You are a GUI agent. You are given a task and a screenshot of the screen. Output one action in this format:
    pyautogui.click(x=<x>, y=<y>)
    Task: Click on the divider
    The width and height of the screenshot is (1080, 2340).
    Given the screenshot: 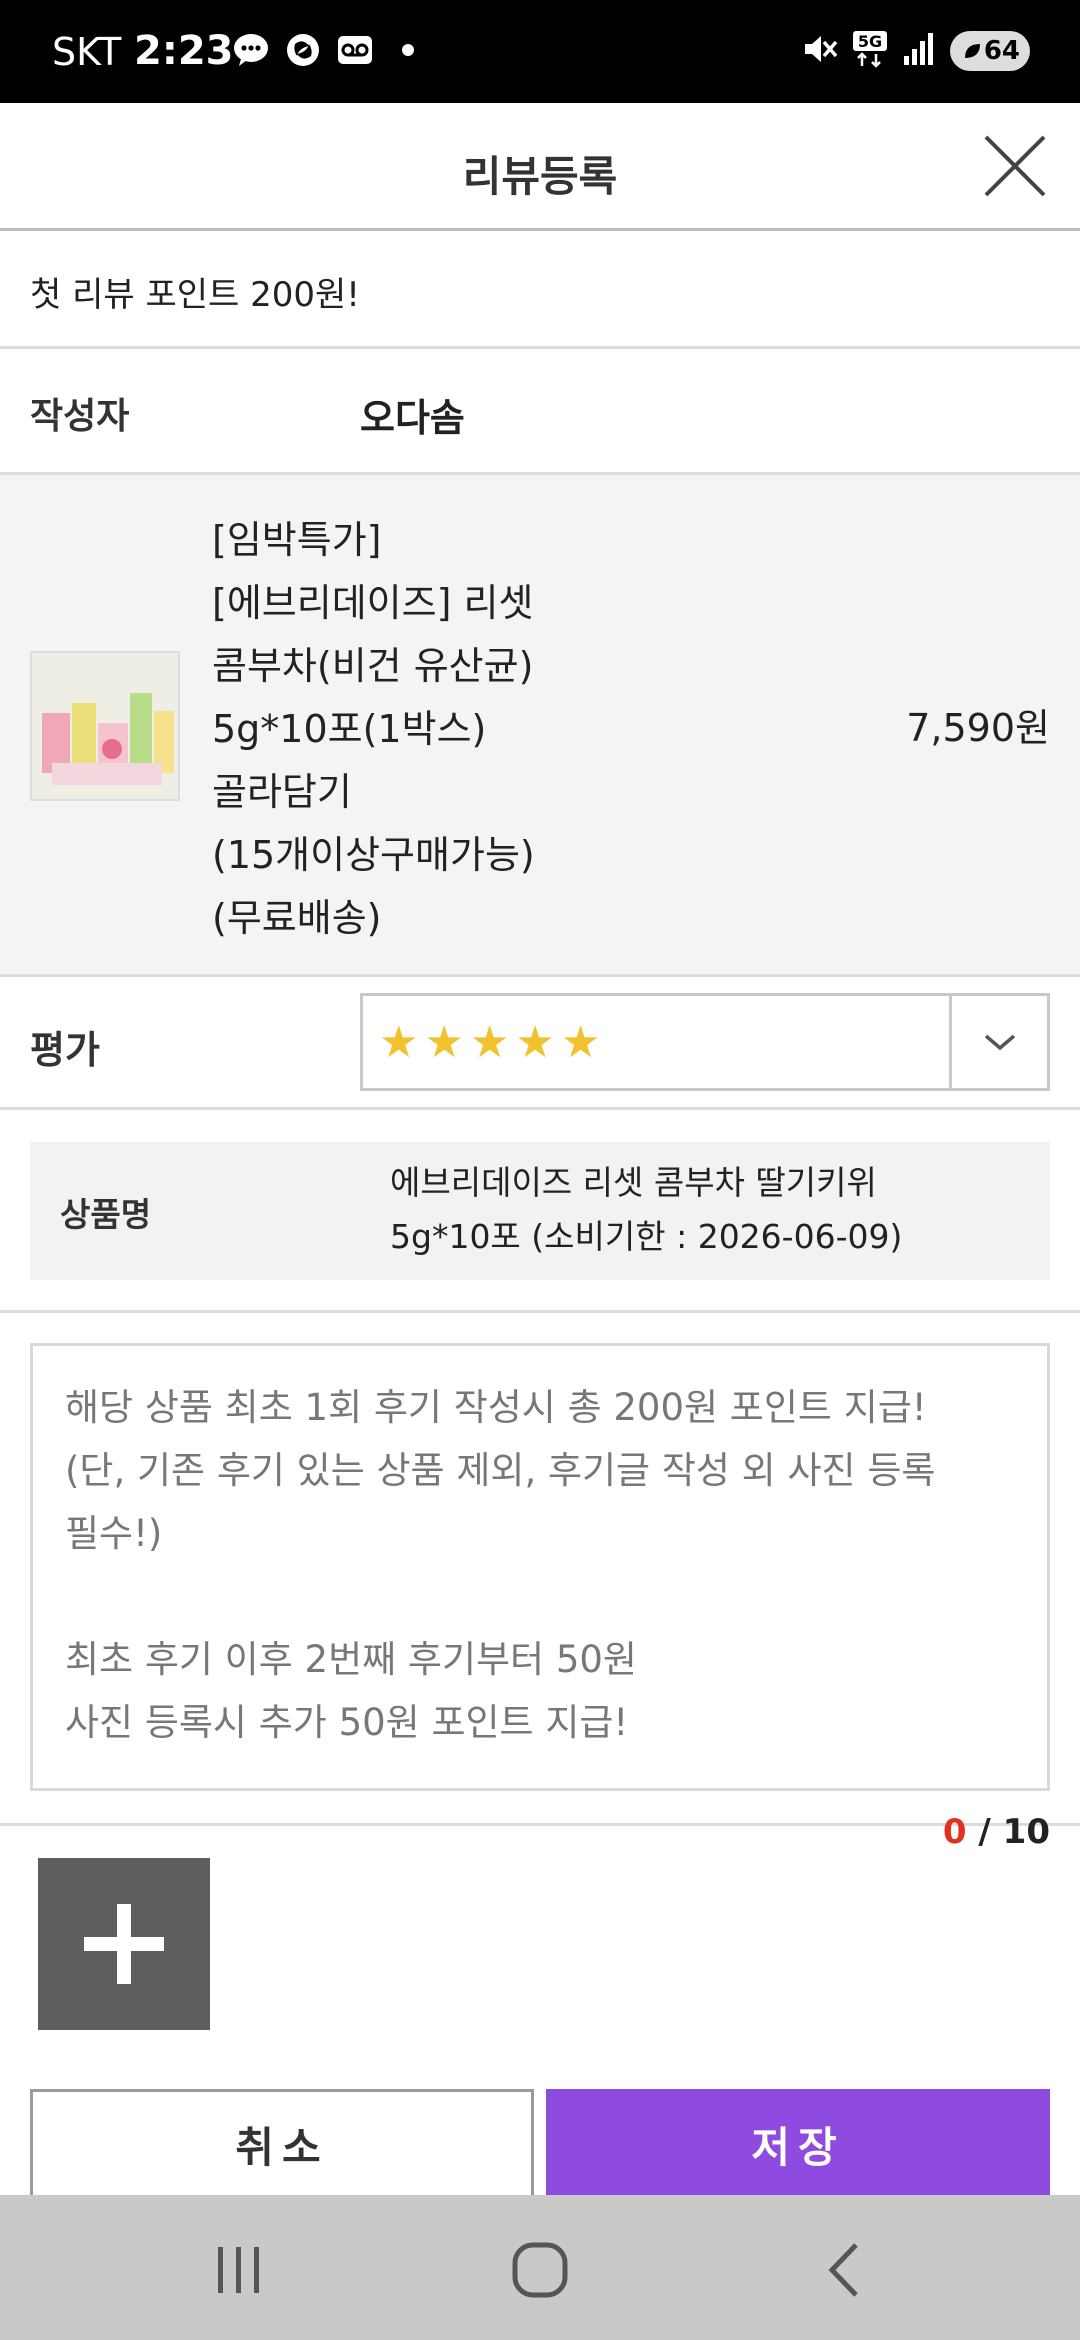 What is the action you would take?
    pyautogui.click(x=540, y=1824)
    